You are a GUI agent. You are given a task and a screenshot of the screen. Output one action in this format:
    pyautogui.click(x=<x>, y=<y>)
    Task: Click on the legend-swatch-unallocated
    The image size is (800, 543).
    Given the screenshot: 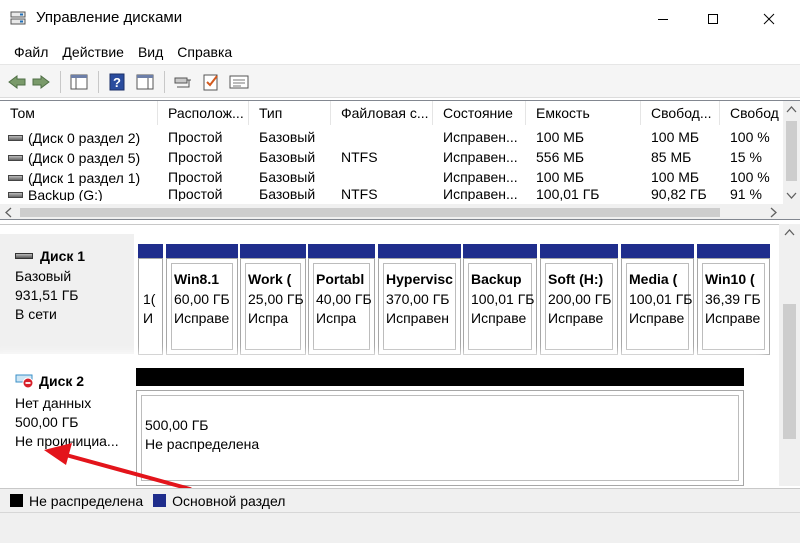 What is the action you would take?
    pyautogui.click(x=16, y=500)
    